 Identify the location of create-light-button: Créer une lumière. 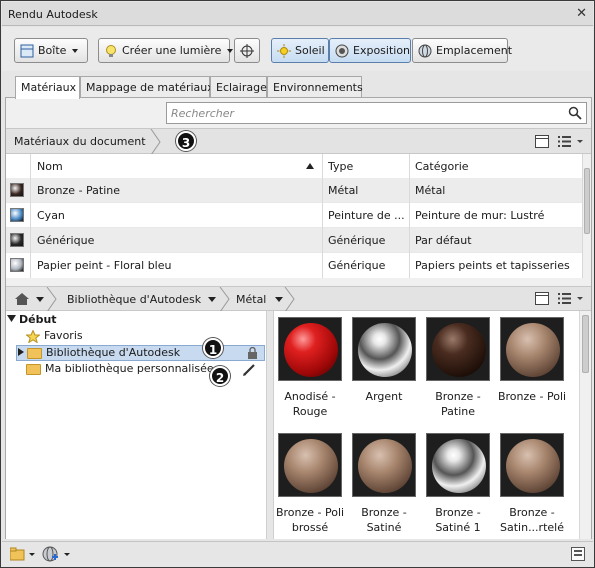
(166, 50).